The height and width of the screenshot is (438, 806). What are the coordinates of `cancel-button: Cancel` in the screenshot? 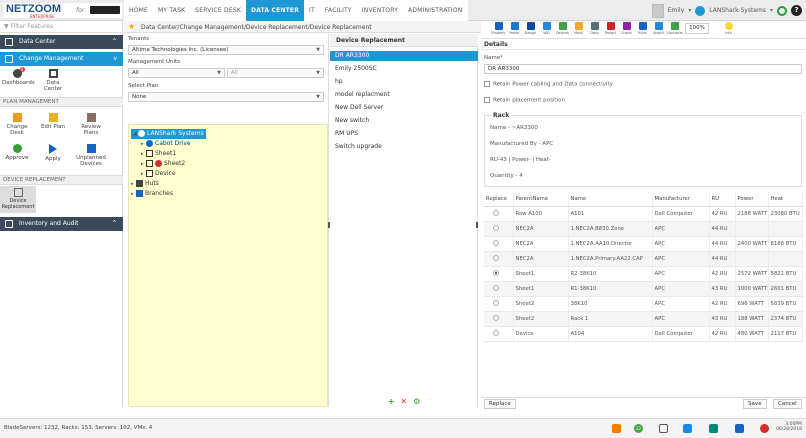 It's located at (787, 404).